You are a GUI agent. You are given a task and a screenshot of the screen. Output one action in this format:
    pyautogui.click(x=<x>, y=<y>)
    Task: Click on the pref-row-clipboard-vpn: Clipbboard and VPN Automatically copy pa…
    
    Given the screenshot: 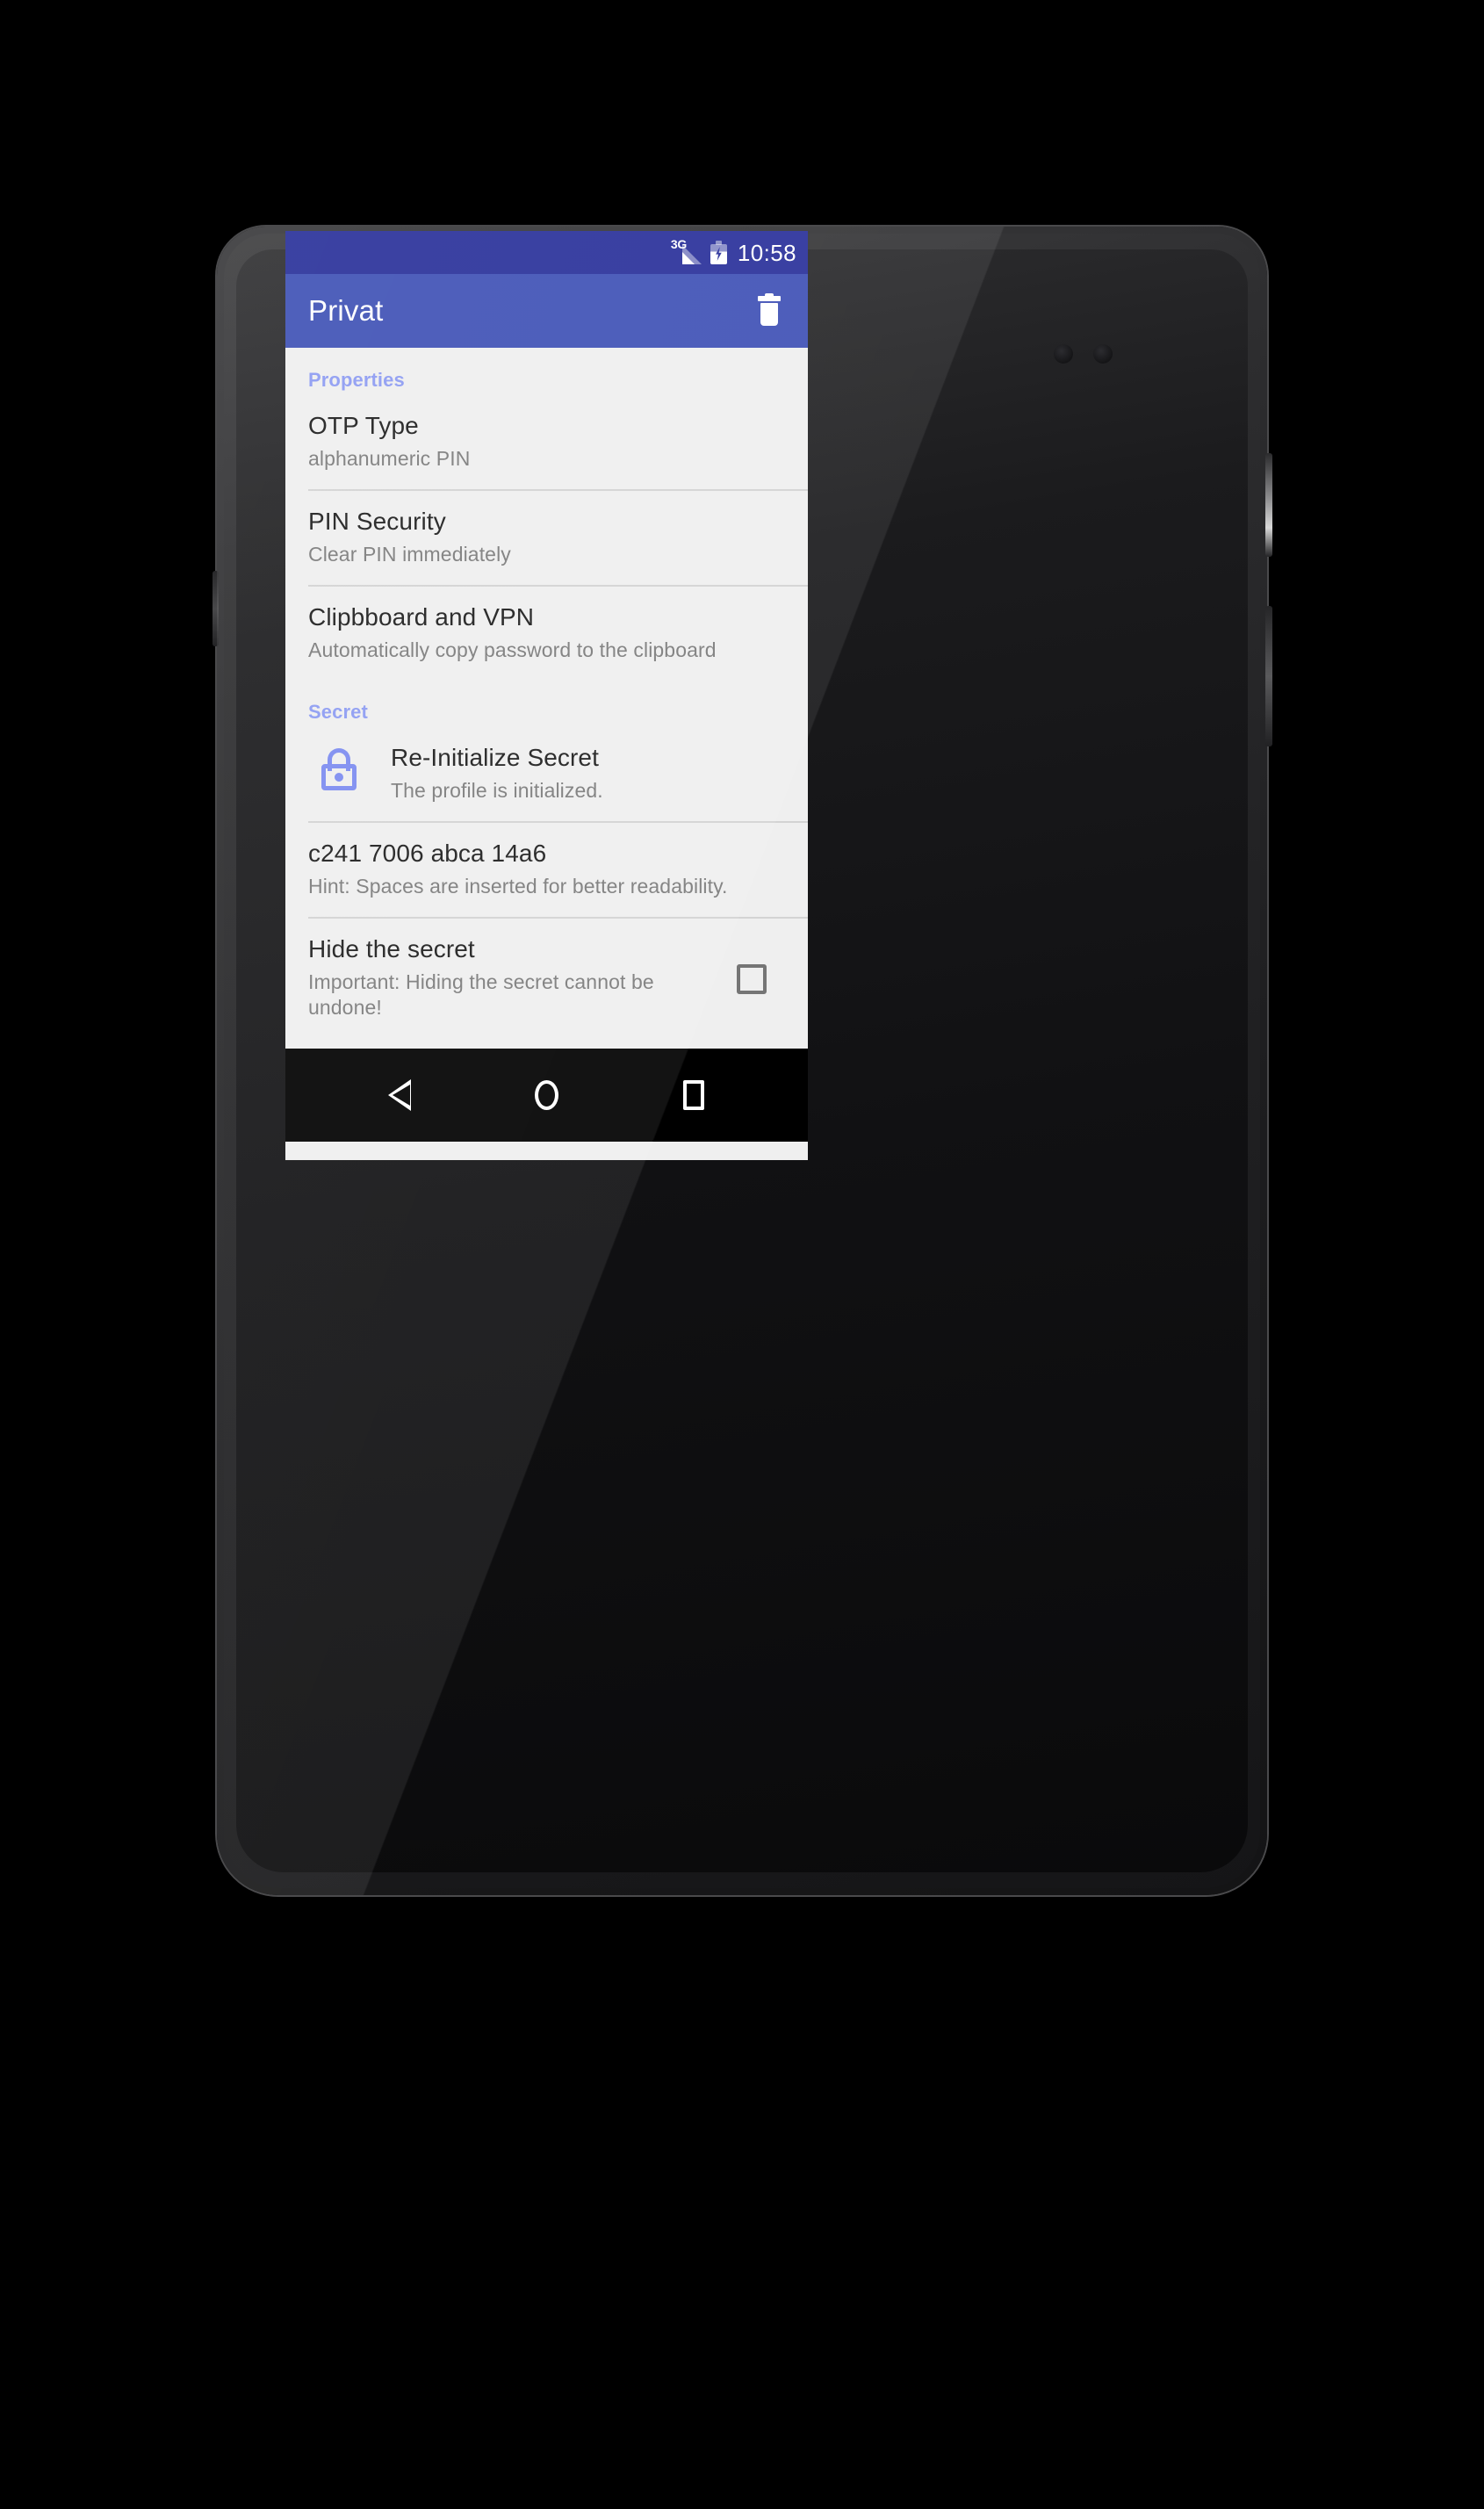 What is the action you would take?
    pyautogui.click(x=546, y=634)
    